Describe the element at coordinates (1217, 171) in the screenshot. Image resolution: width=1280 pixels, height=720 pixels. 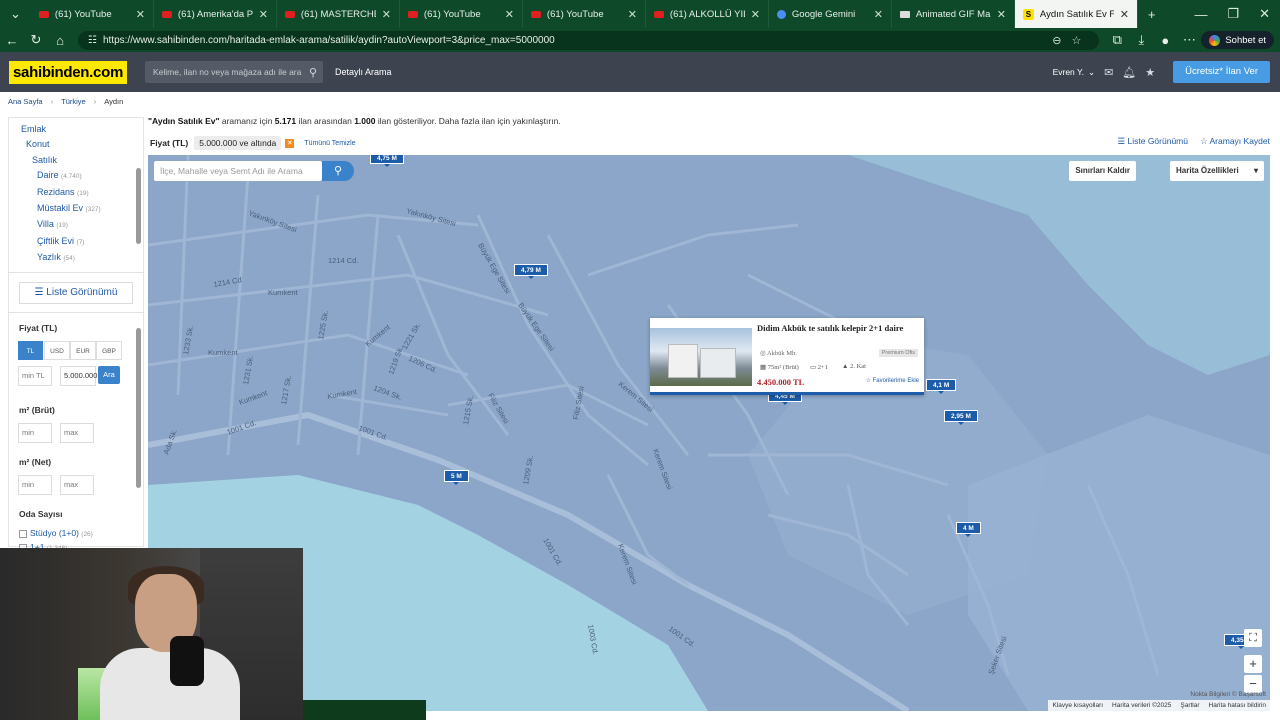
I see `map-features-dropdown: Harita Özellikleri ▾` at that location.